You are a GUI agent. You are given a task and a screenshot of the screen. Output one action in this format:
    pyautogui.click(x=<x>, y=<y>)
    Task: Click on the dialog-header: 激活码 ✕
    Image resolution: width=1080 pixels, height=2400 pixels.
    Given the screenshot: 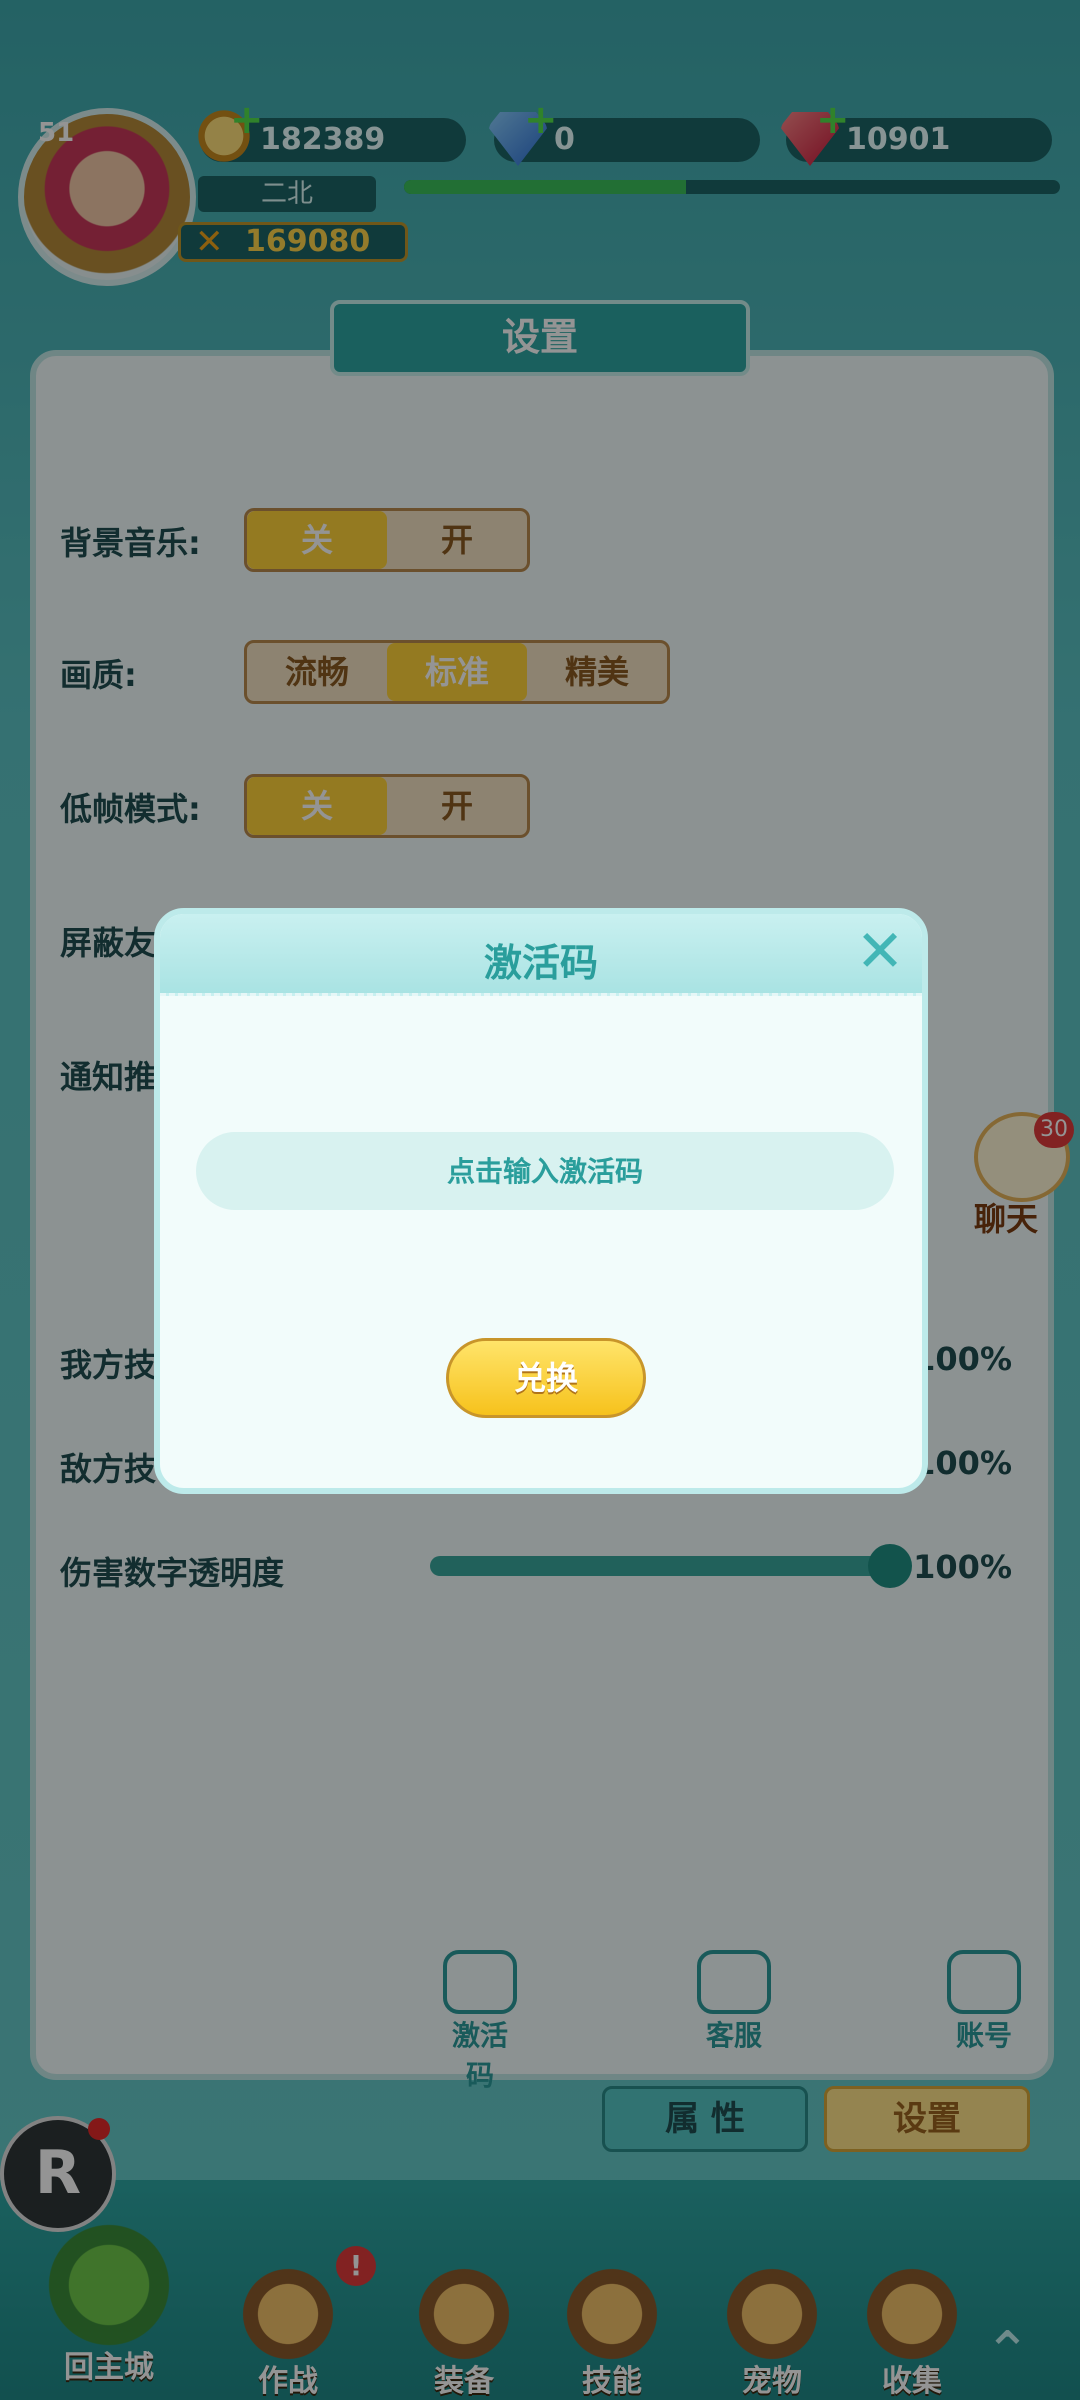 What is the action you would take?
    pyautogui.click(x=541, y=955)
    